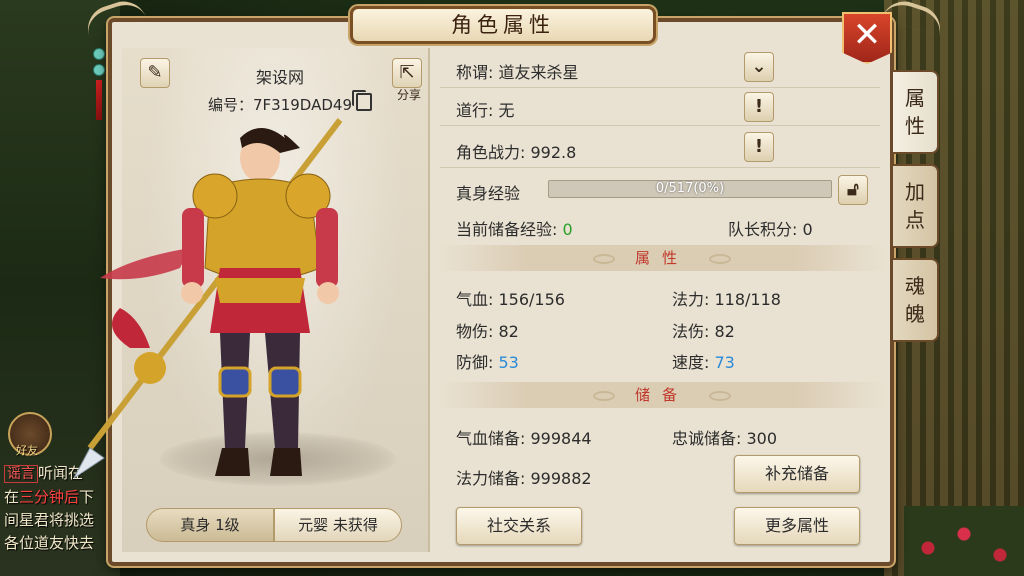 The image size is (1024, 576). Describe the element at coordinates (531, 299) in the screenshot. I see `hp-value: 156/156` at that location.